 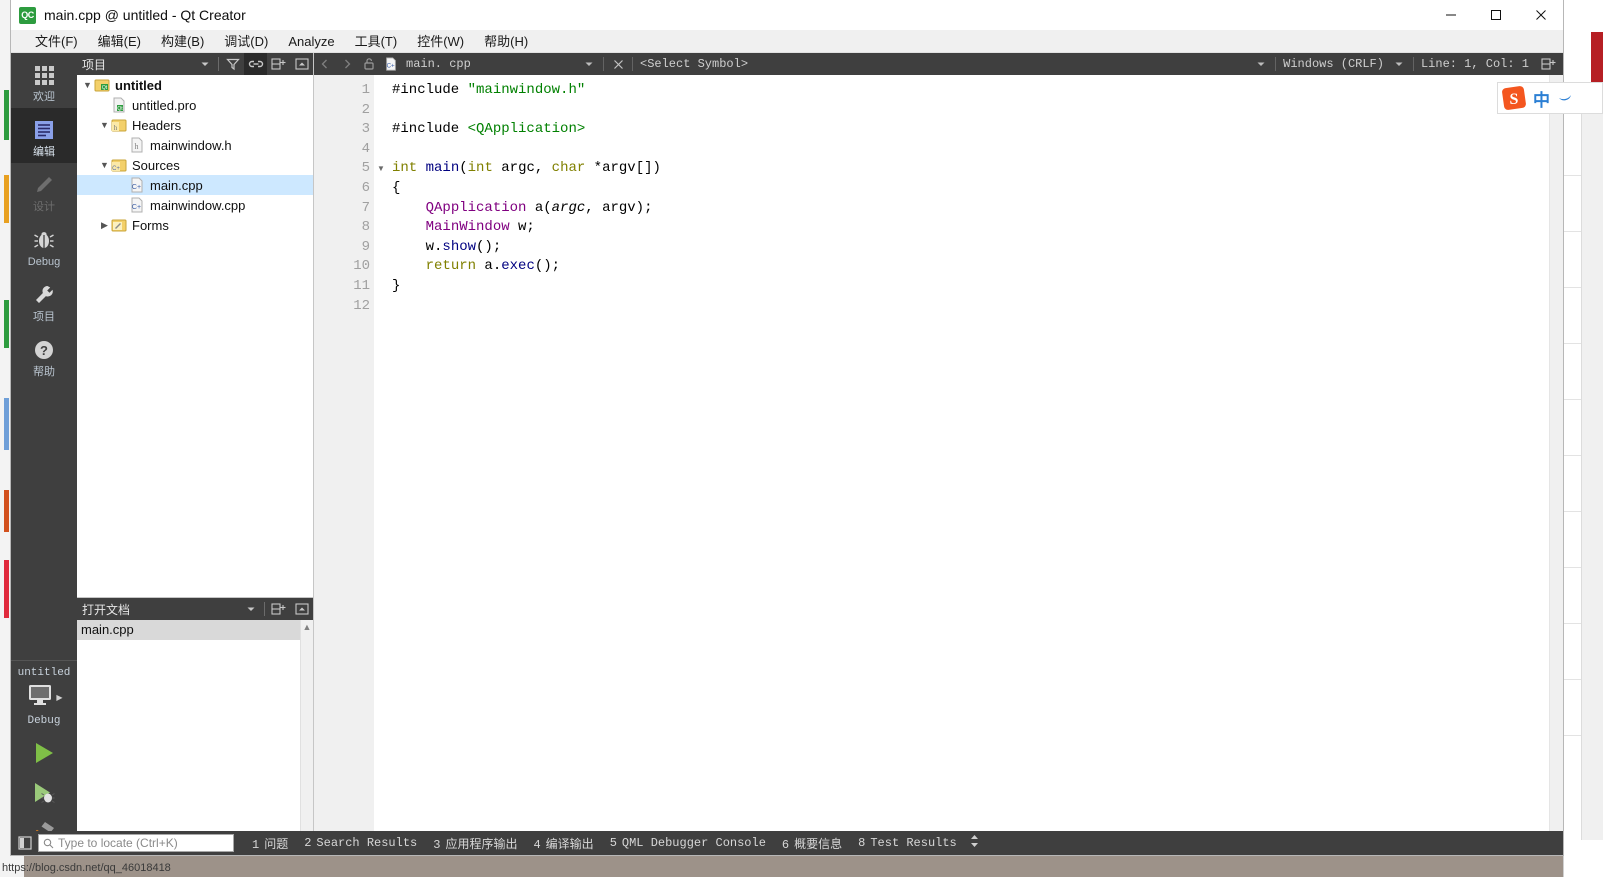 What do you see at coordinates (44, 355) in the screenshot?
I see `mode-button-help: ? 帮助` at bounding box center [44, 355].